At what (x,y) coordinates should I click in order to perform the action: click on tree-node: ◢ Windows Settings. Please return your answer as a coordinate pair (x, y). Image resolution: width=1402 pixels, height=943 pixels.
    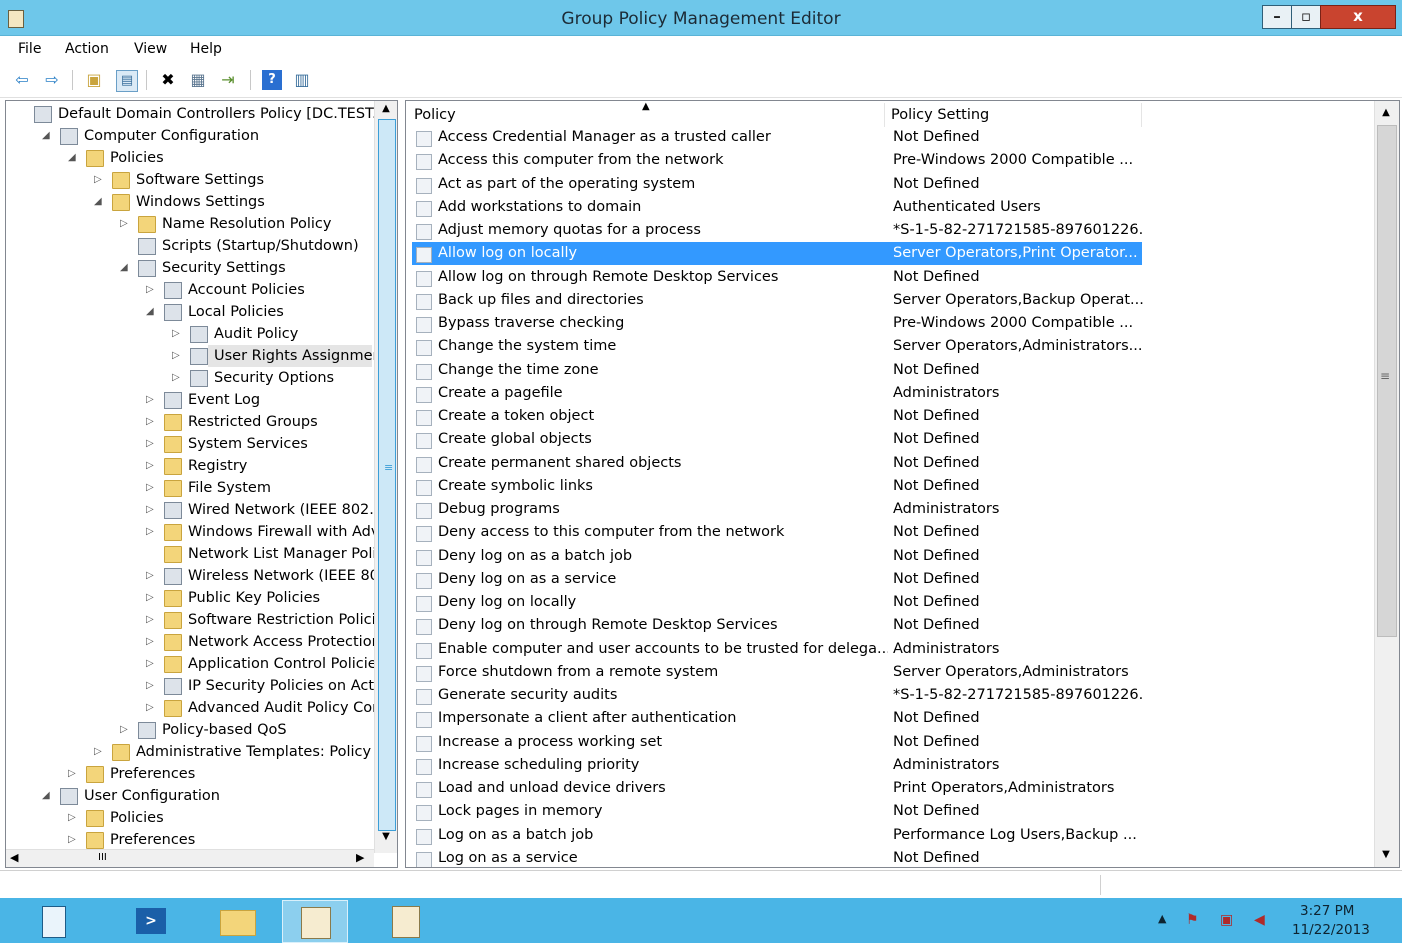
    Looking at the image, I should click on (189, 202).